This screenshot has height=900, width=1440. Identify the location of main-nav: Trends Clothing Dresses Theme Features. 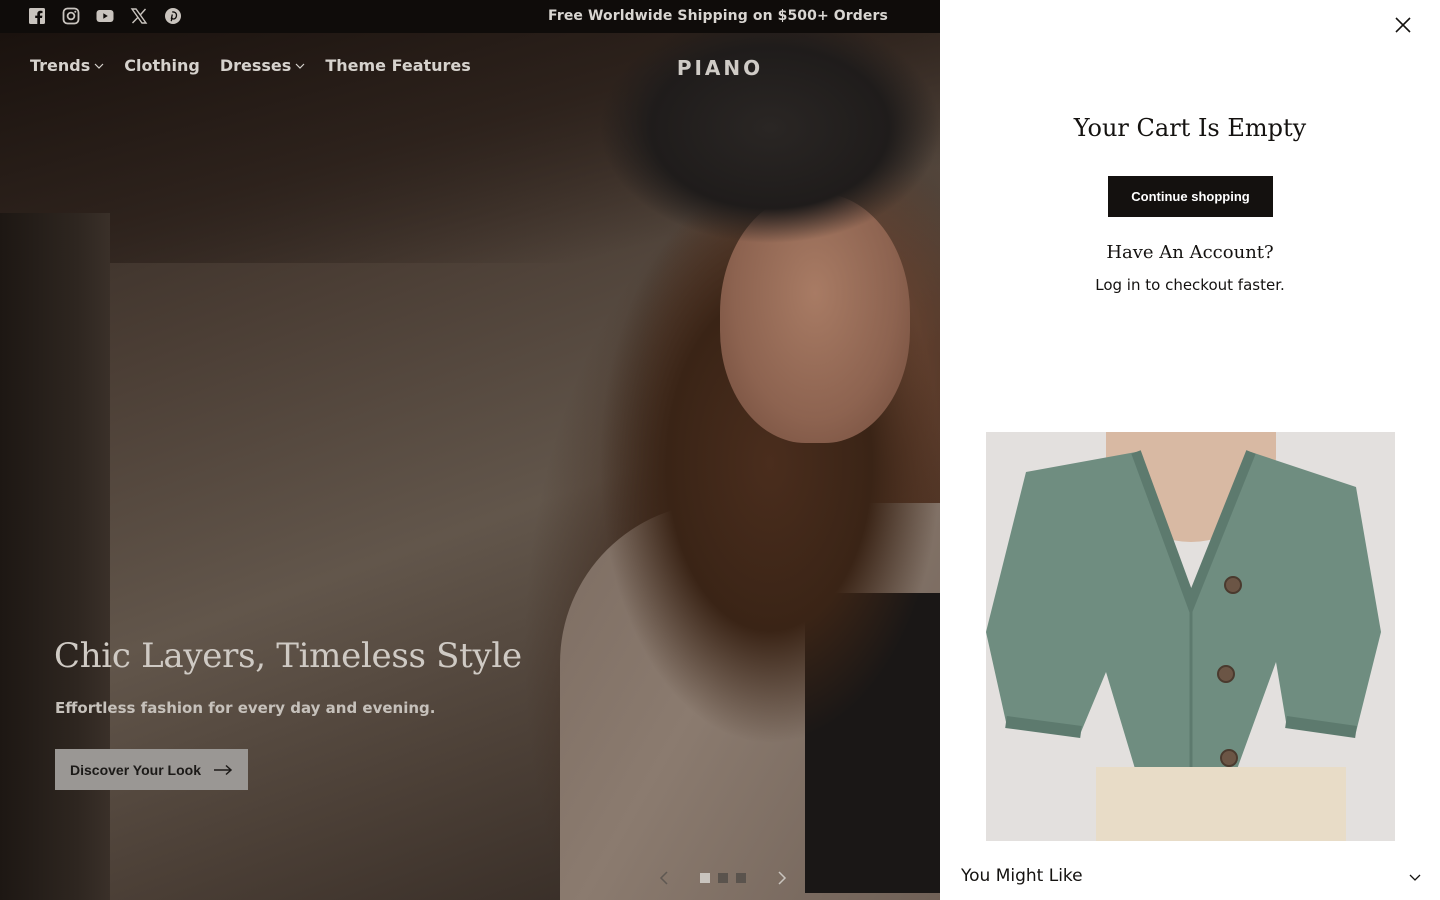
(250, 65).